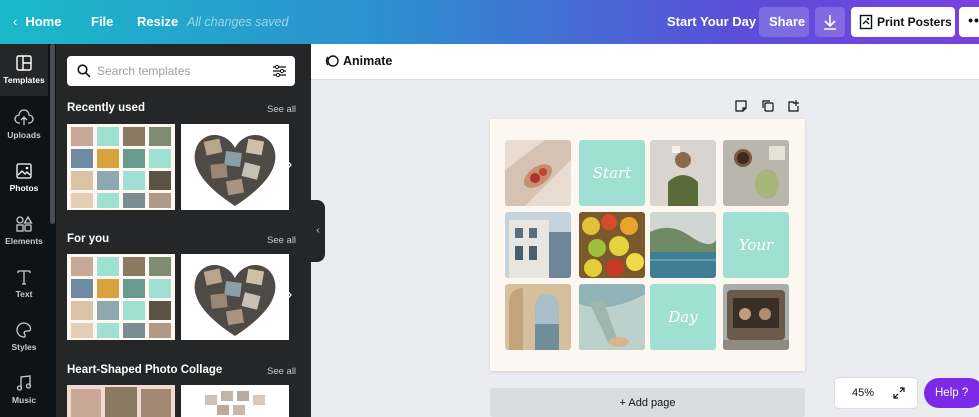 This screenshot has width=979, height=417. I want to click on photo-woman-mug, so click(683, 173).